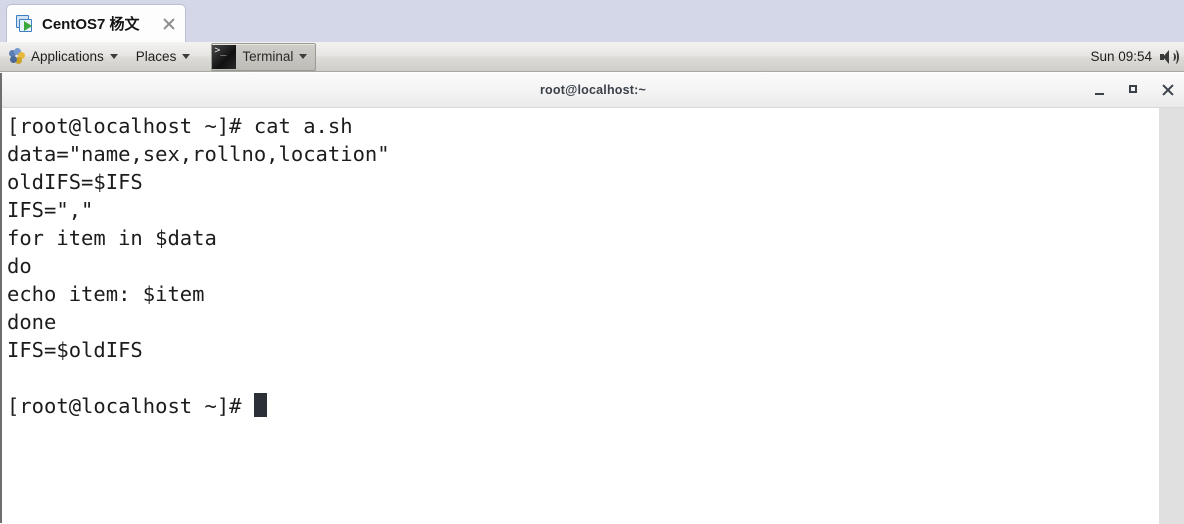  Describe the element at coordinates (260, 405) in the screenshot. I see `terminal-cursor` at that location.